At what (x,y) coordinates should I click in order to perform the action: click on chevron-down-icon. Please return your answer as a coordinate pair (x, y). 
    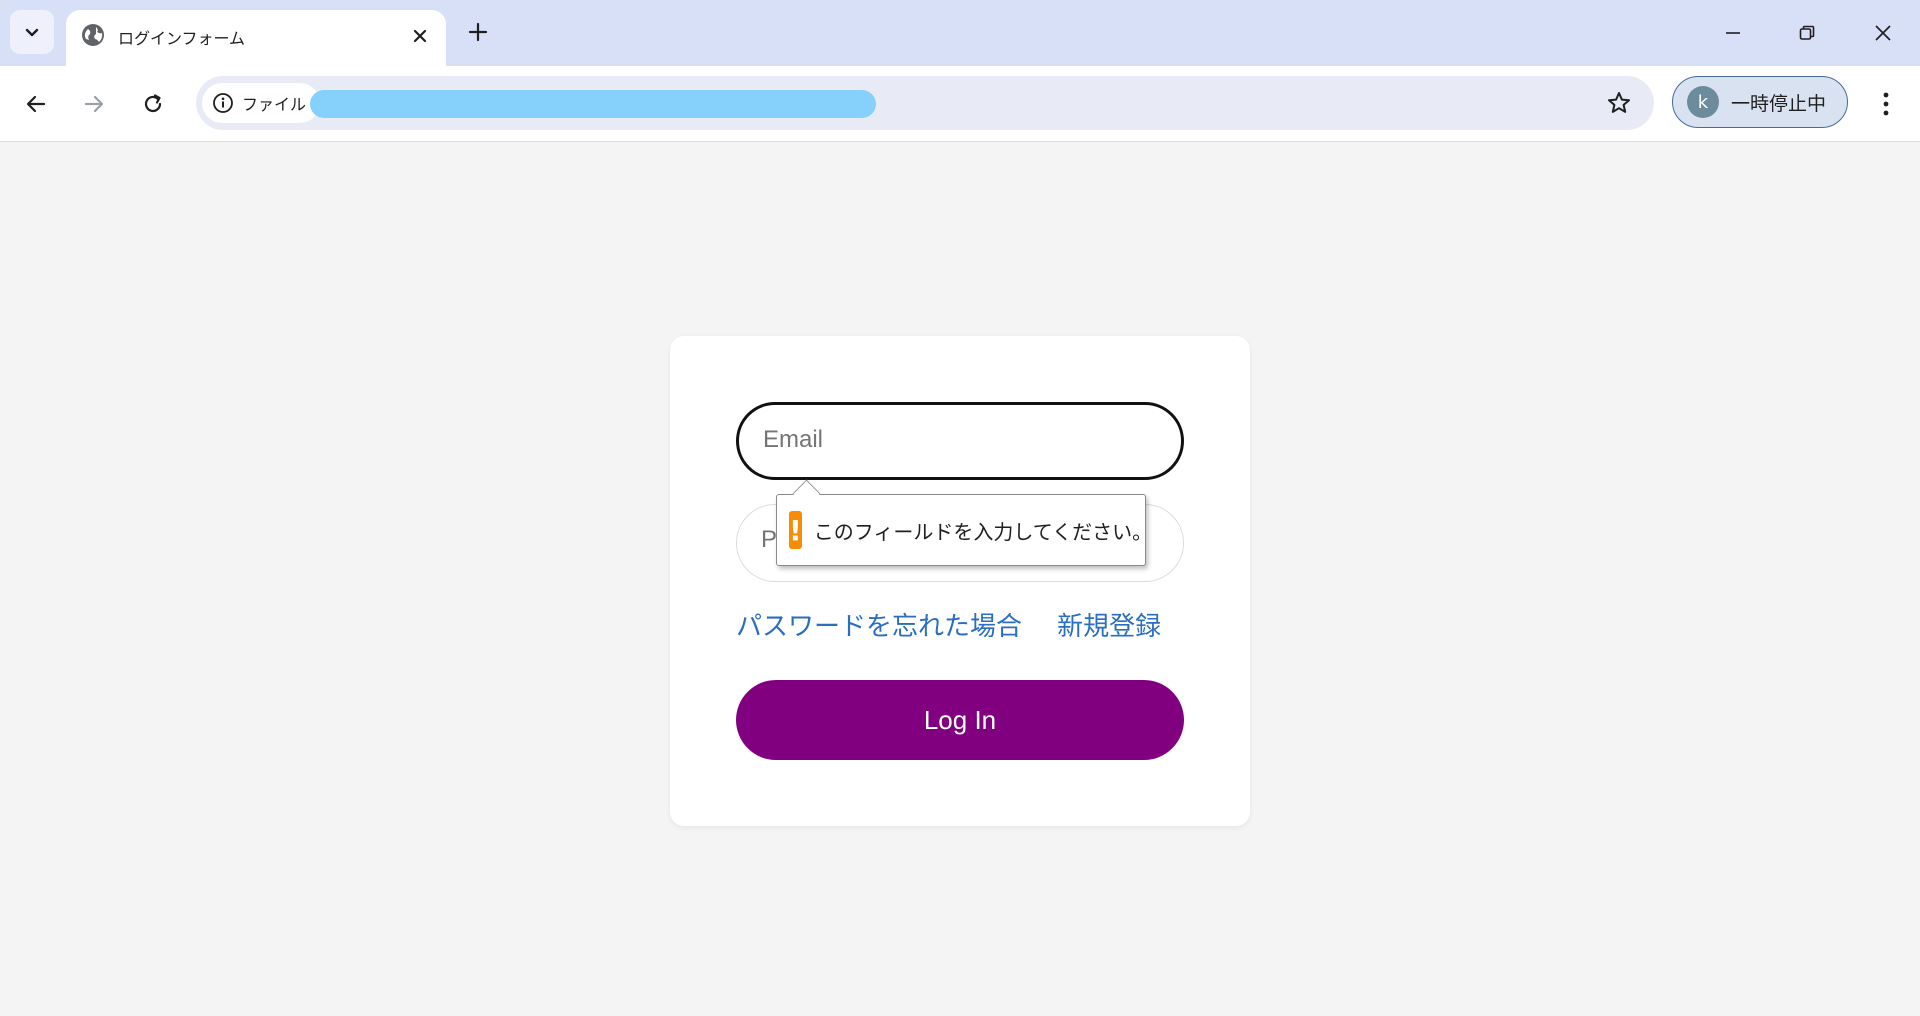
    Looking at the image, I should click on (32, 32).